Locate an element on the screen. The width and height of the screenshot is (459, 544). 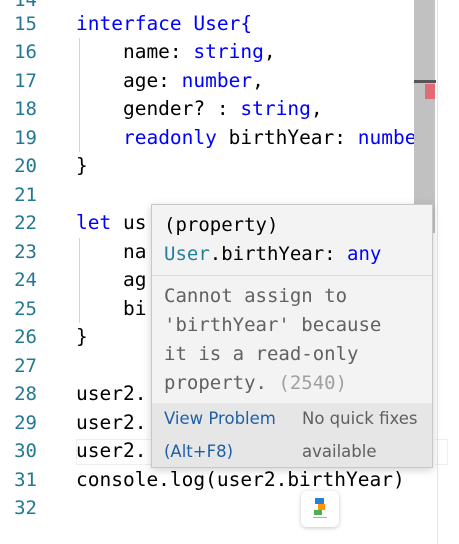
code-line-22: let us is located at coordinates (111, 223).